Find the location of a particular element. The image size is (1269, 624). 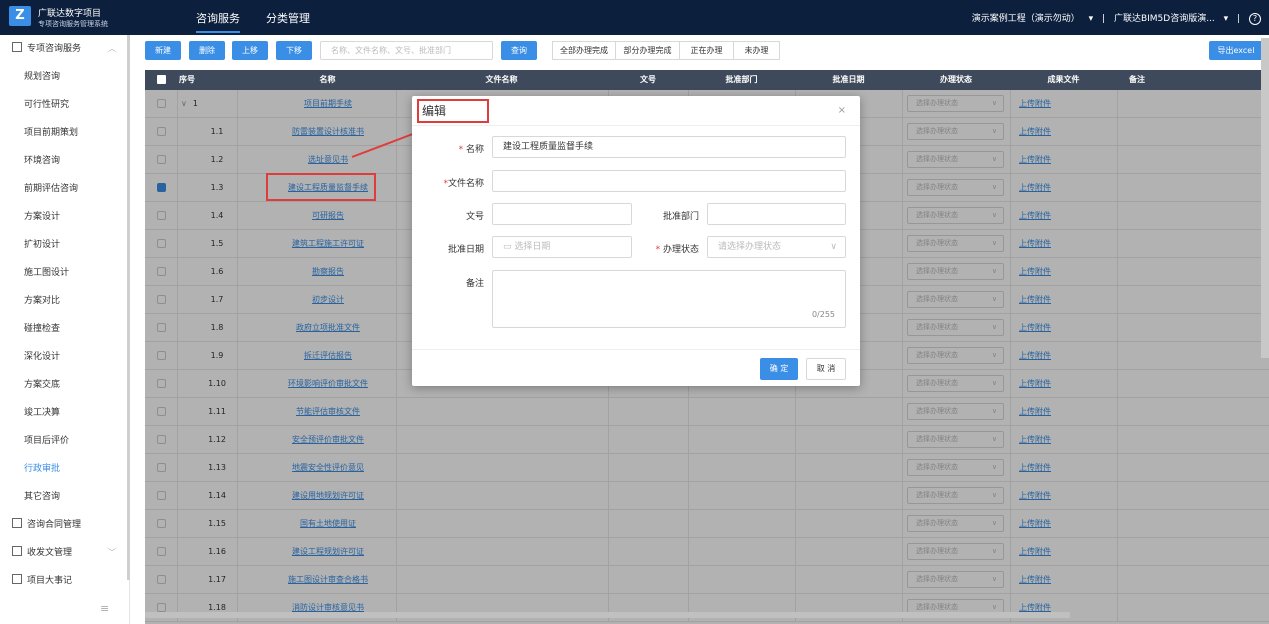

name-label-text: 名称 is located at coordinates (474, 150).